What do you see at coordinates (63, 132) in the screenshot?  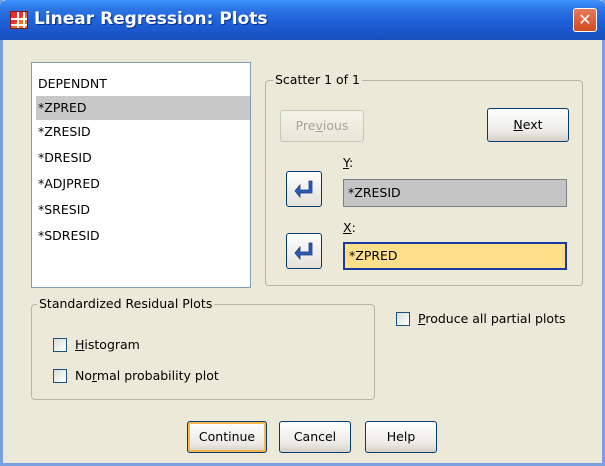 I see `list-item-zresid: *ZRESID` at bounding box center [63, 132].